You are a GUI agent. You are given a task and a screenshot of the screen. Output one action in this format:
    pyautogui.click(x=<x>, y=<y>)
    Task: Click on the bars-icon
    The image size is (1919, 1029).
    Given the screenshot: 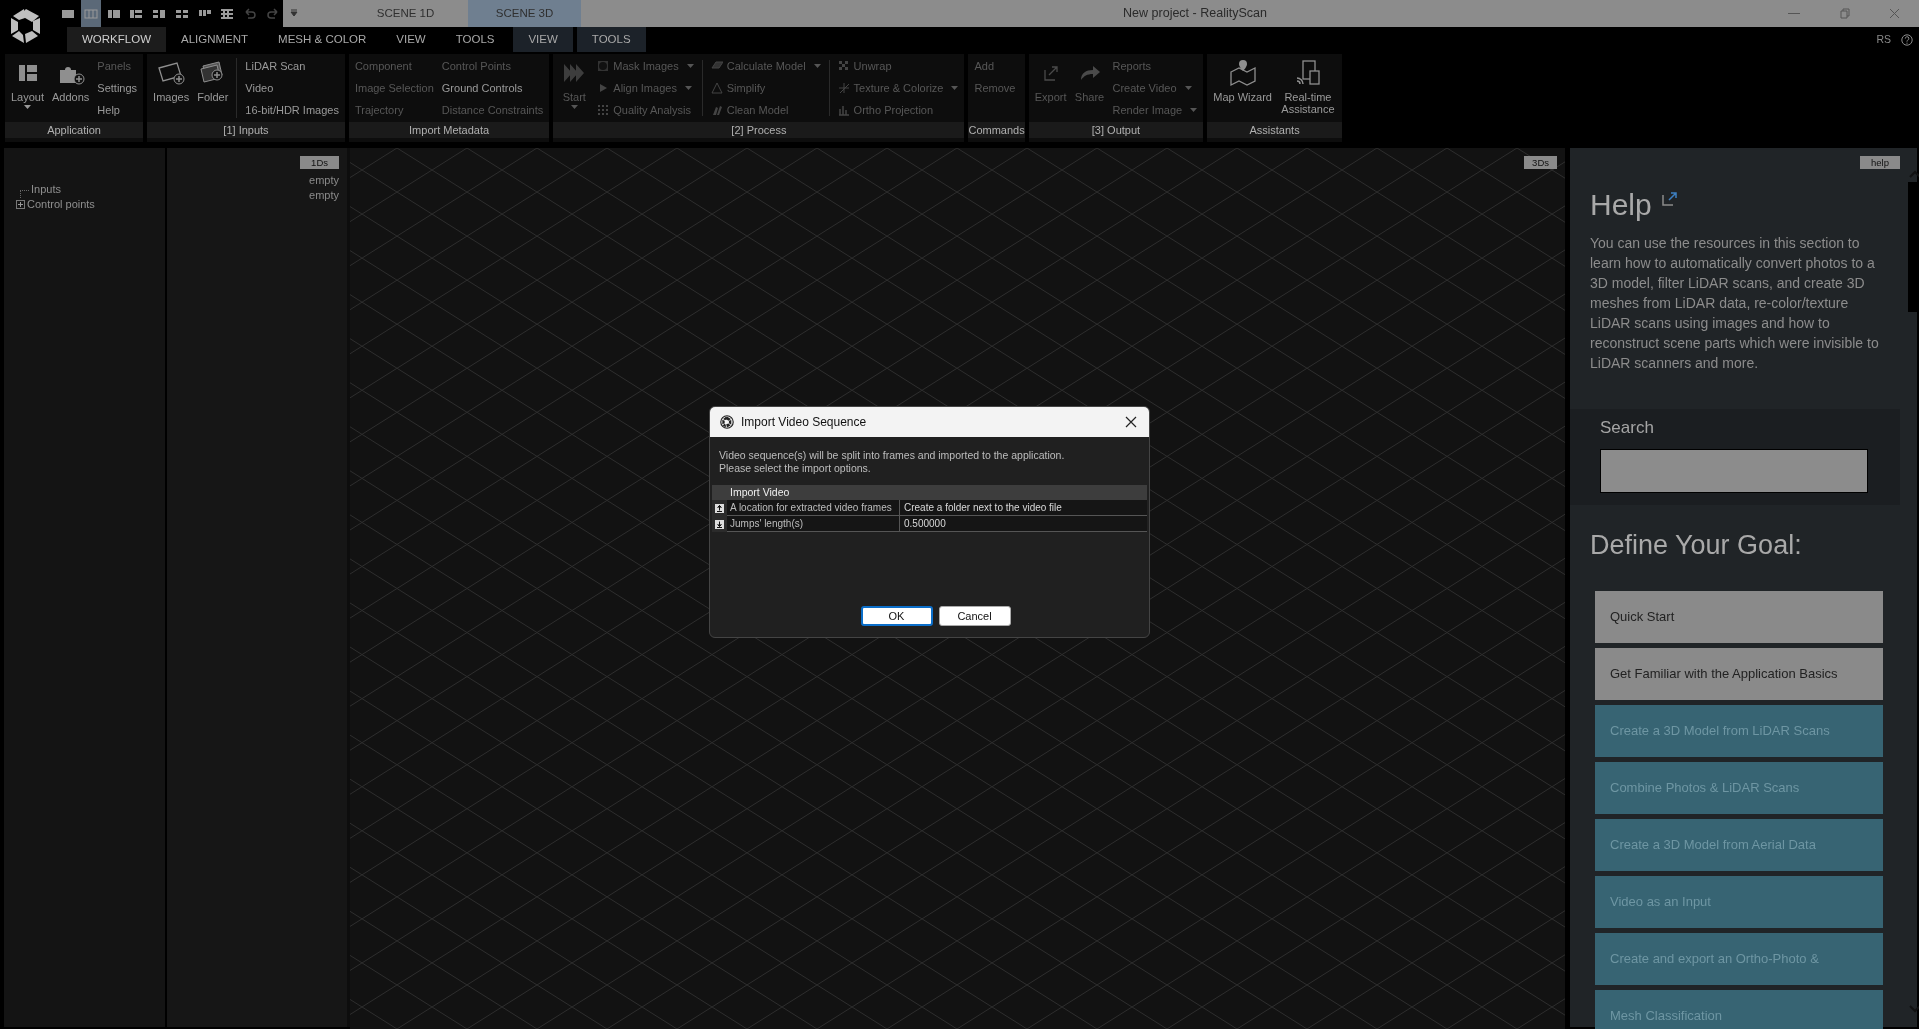 What is the action you would take?
    pyautogui.click(x=843, y=110)
    